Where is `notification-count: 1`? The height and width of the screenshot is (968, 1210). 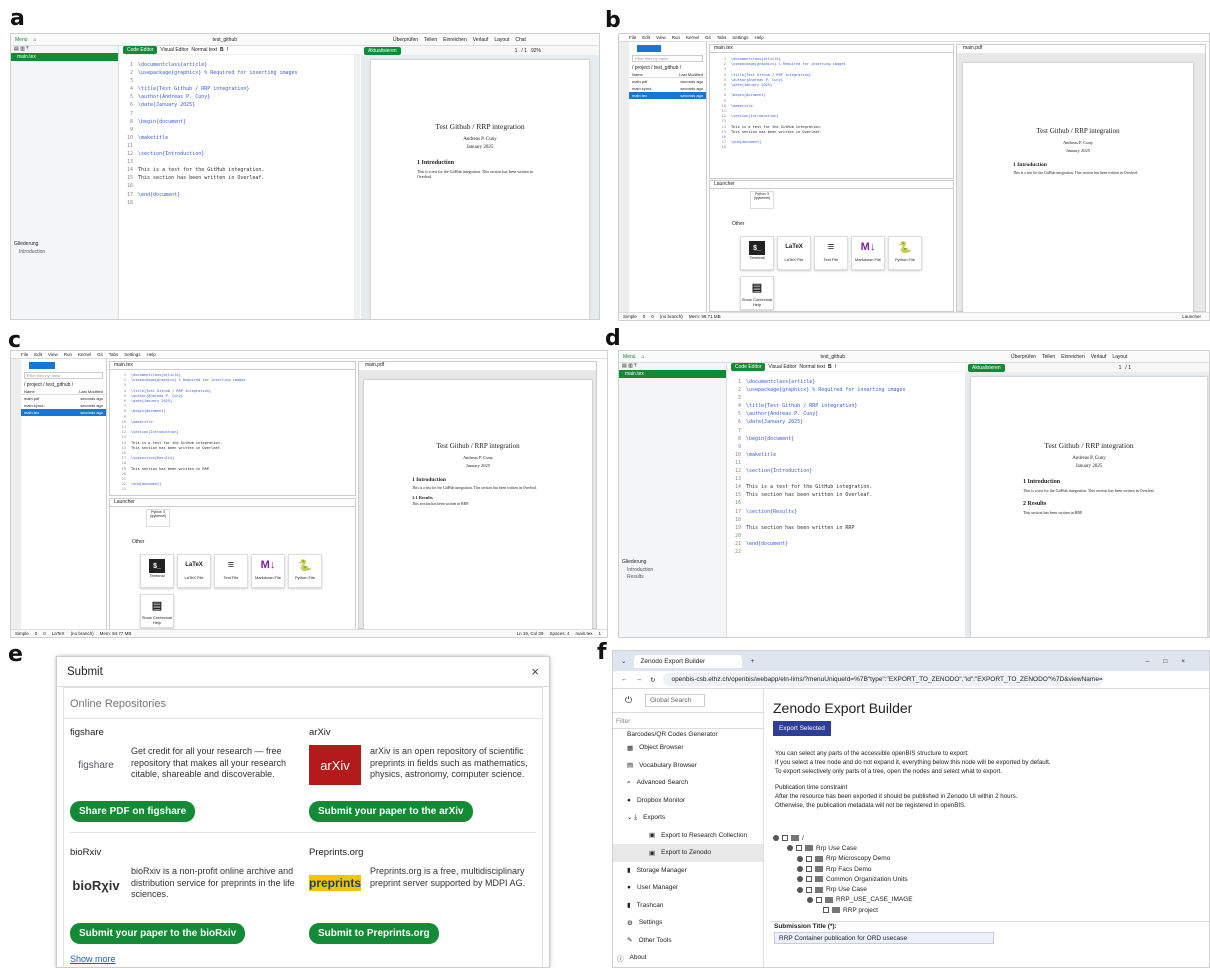
notification-count: 1 is located at coordinates (599, 633).